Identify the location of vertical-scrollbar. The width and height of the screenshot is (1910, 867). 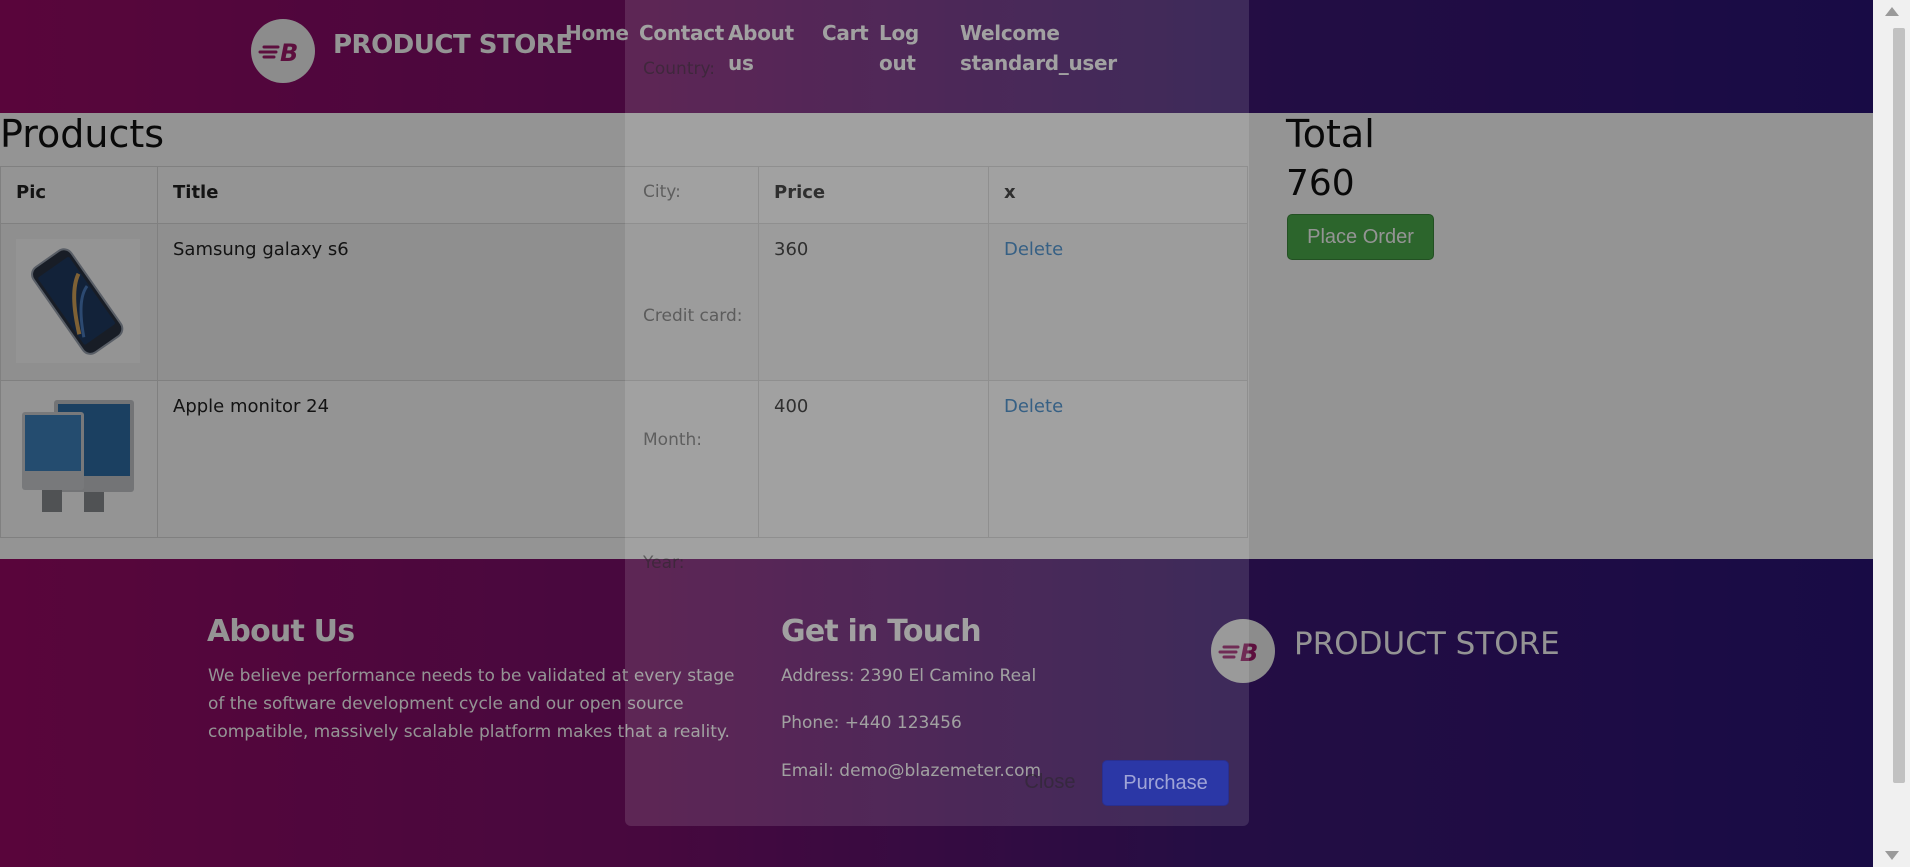
(1891, 433).